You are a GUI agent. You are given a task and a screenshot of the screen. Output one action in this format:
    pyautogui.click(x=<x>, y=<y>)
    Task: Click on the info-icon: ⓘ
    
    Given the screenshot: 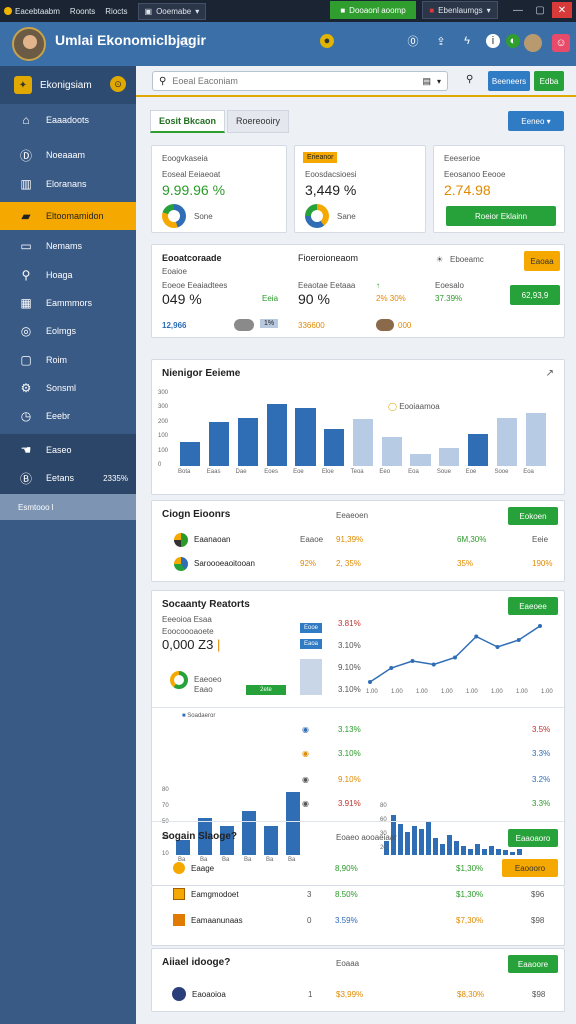 What is the action you would take?
    pyautogui.click(x=185, y=41)
    